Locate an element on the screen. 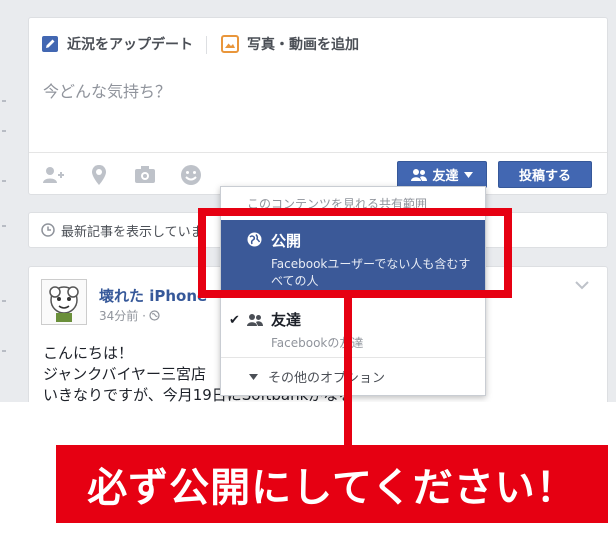  cartoon-avatar-icon is located at coordinates (64, 304).